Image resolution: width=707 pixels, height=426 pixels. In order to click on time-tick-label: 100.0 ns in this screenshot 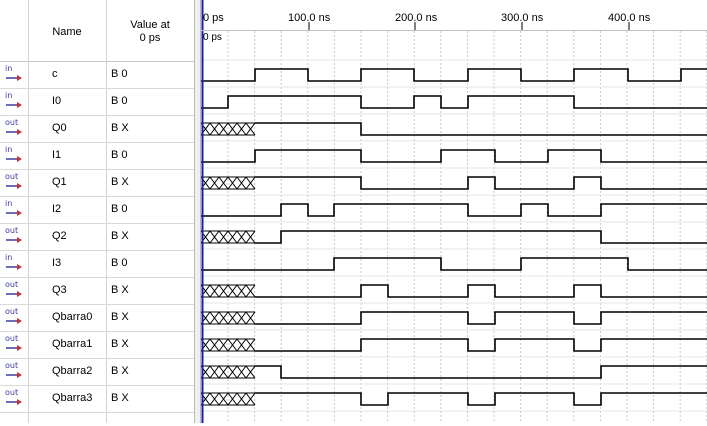, I will do `click(309, 18)`.